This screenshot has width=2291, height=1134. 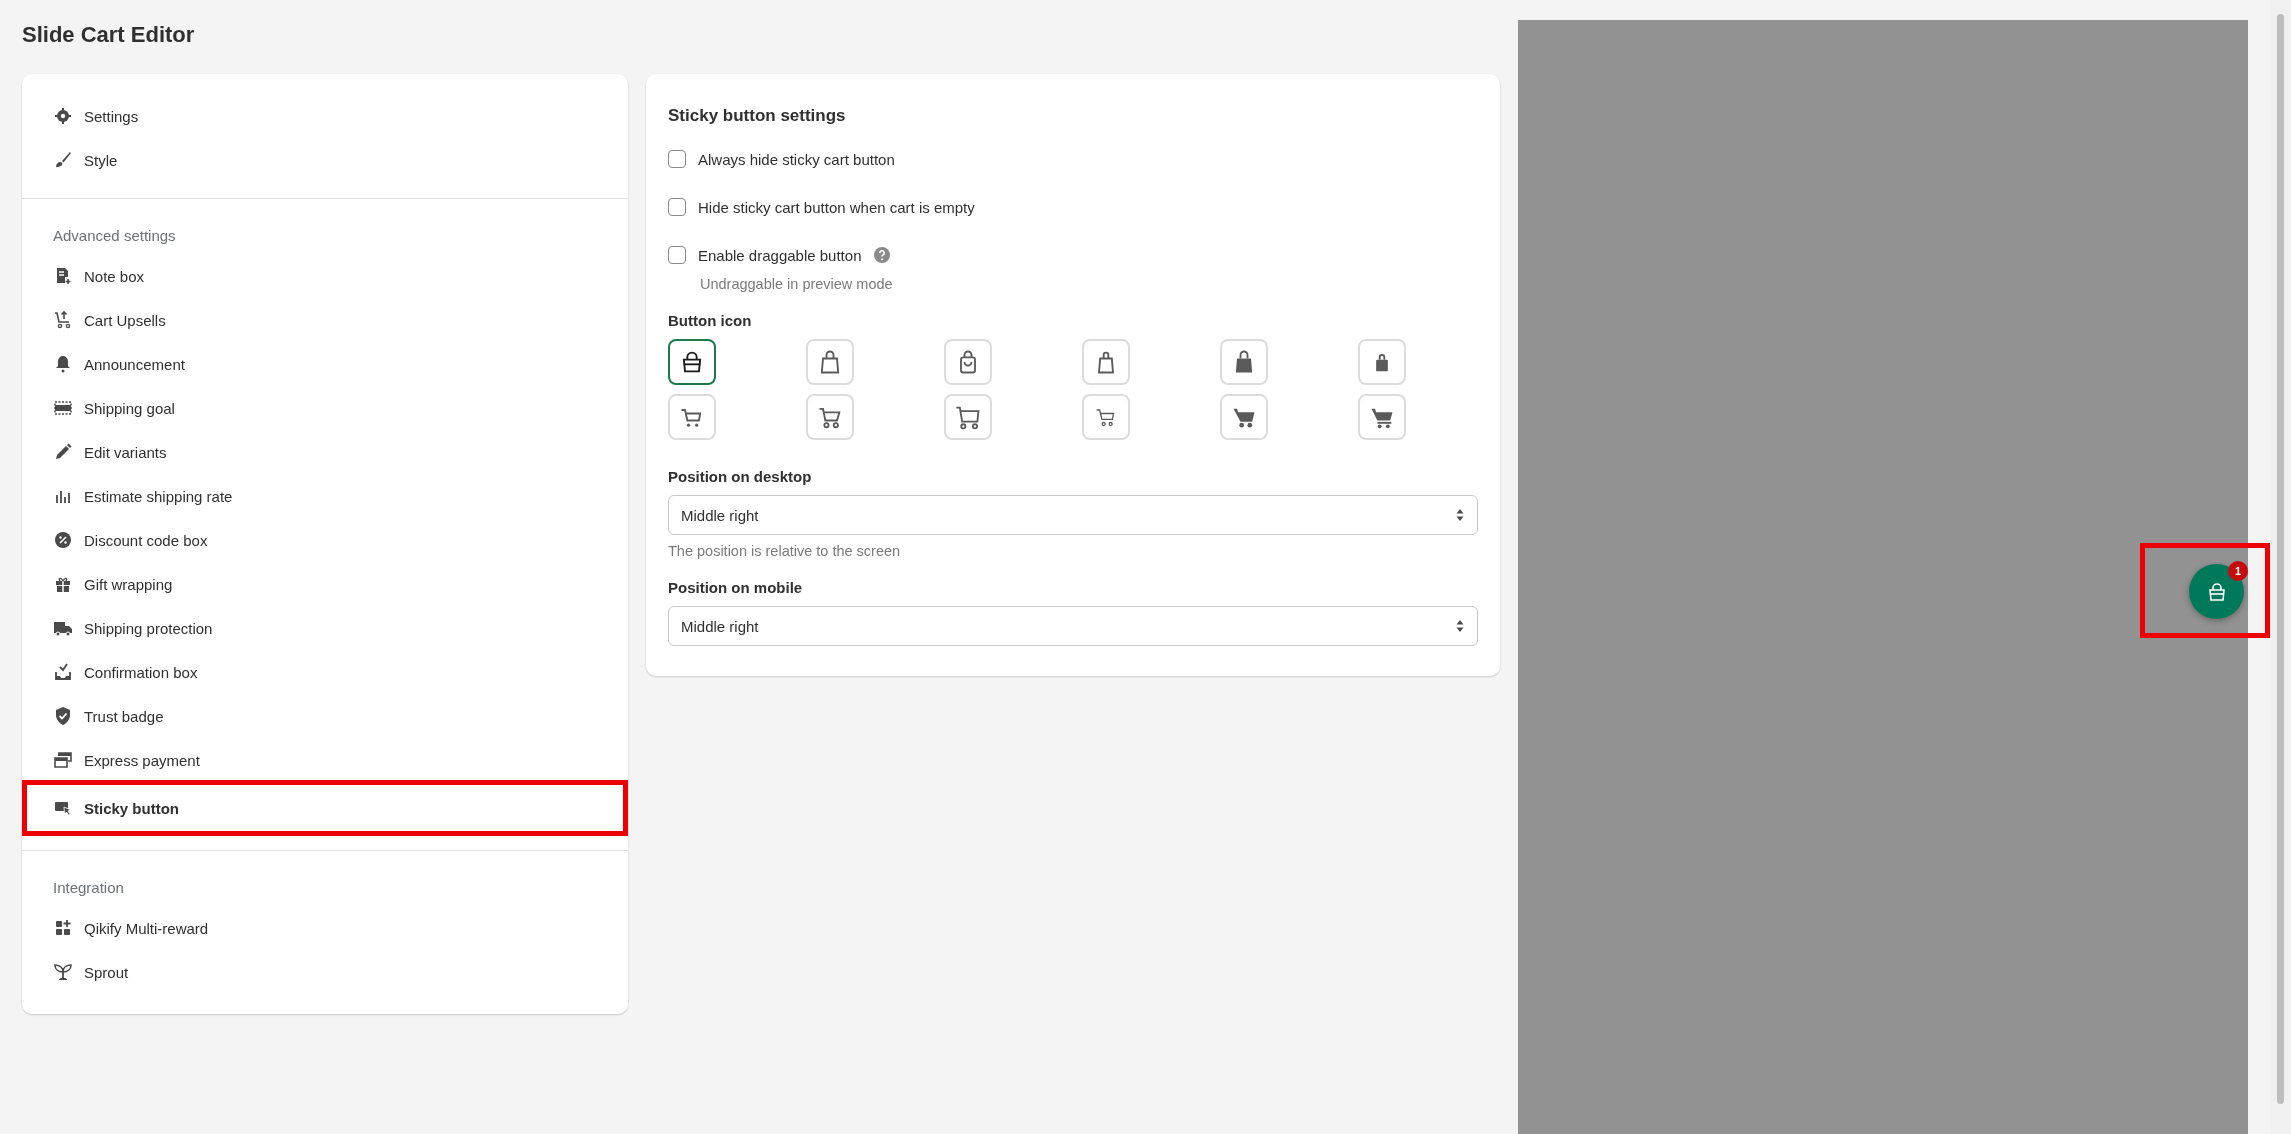 What do you see at coordinates (785, 551) in the screenshot?
I see `help-text: The position is relative to the screen` at bounding box center [785, 551].